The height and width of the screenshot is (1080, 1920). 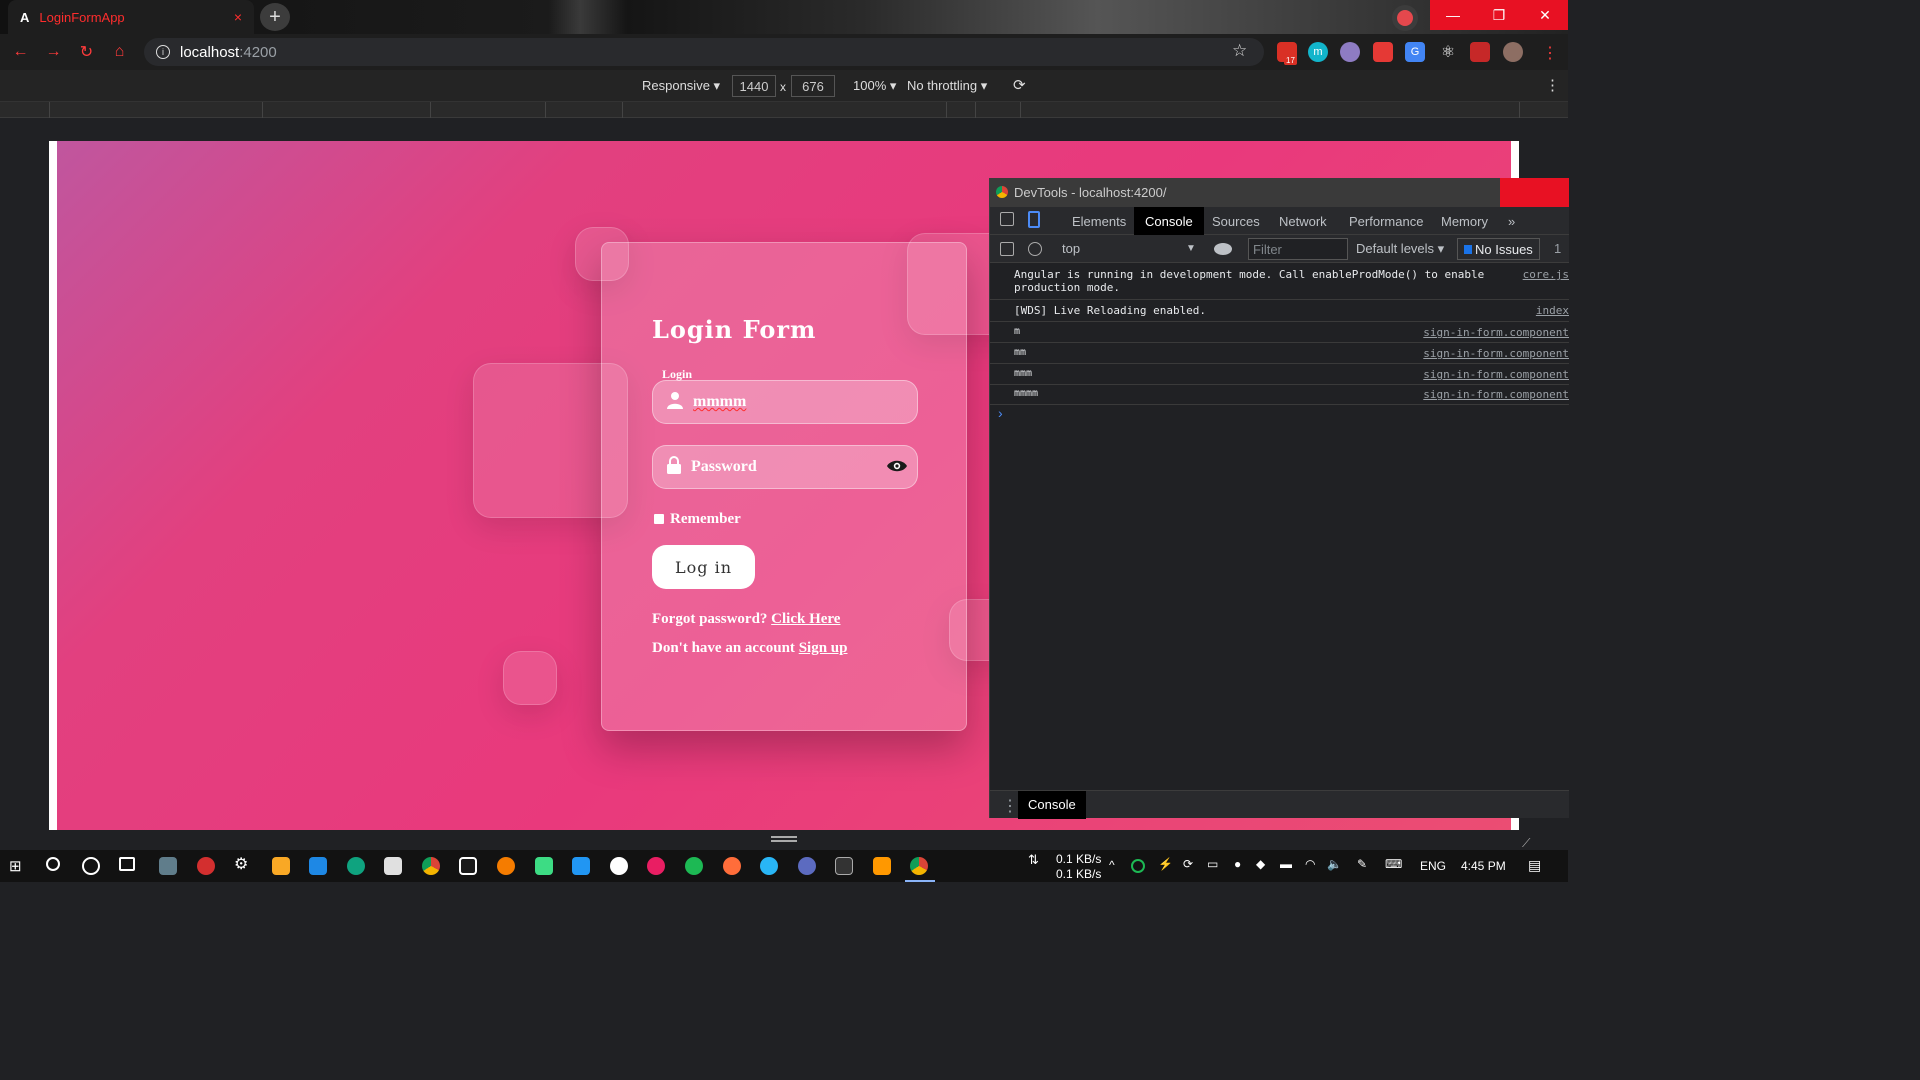 I want to click on vscode-icon, so click(x=581, y=866).